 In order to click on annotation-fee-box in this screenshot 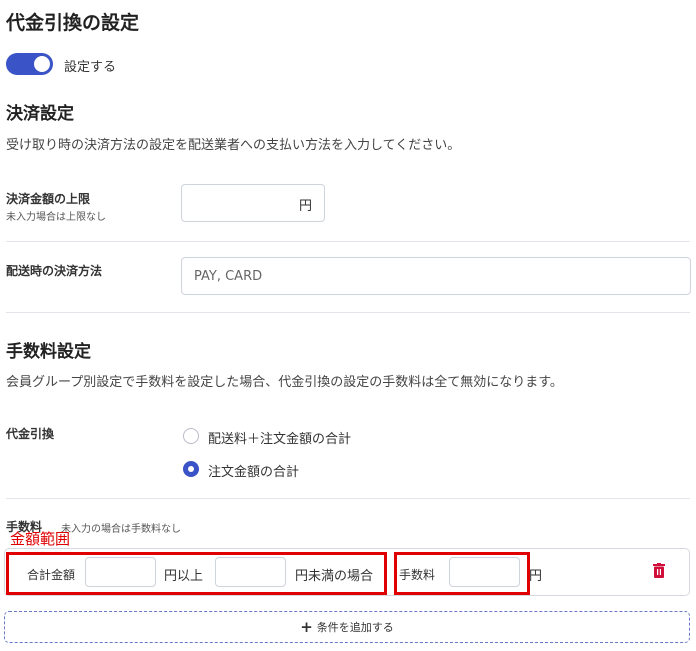, I will do `click(462, 573)`.